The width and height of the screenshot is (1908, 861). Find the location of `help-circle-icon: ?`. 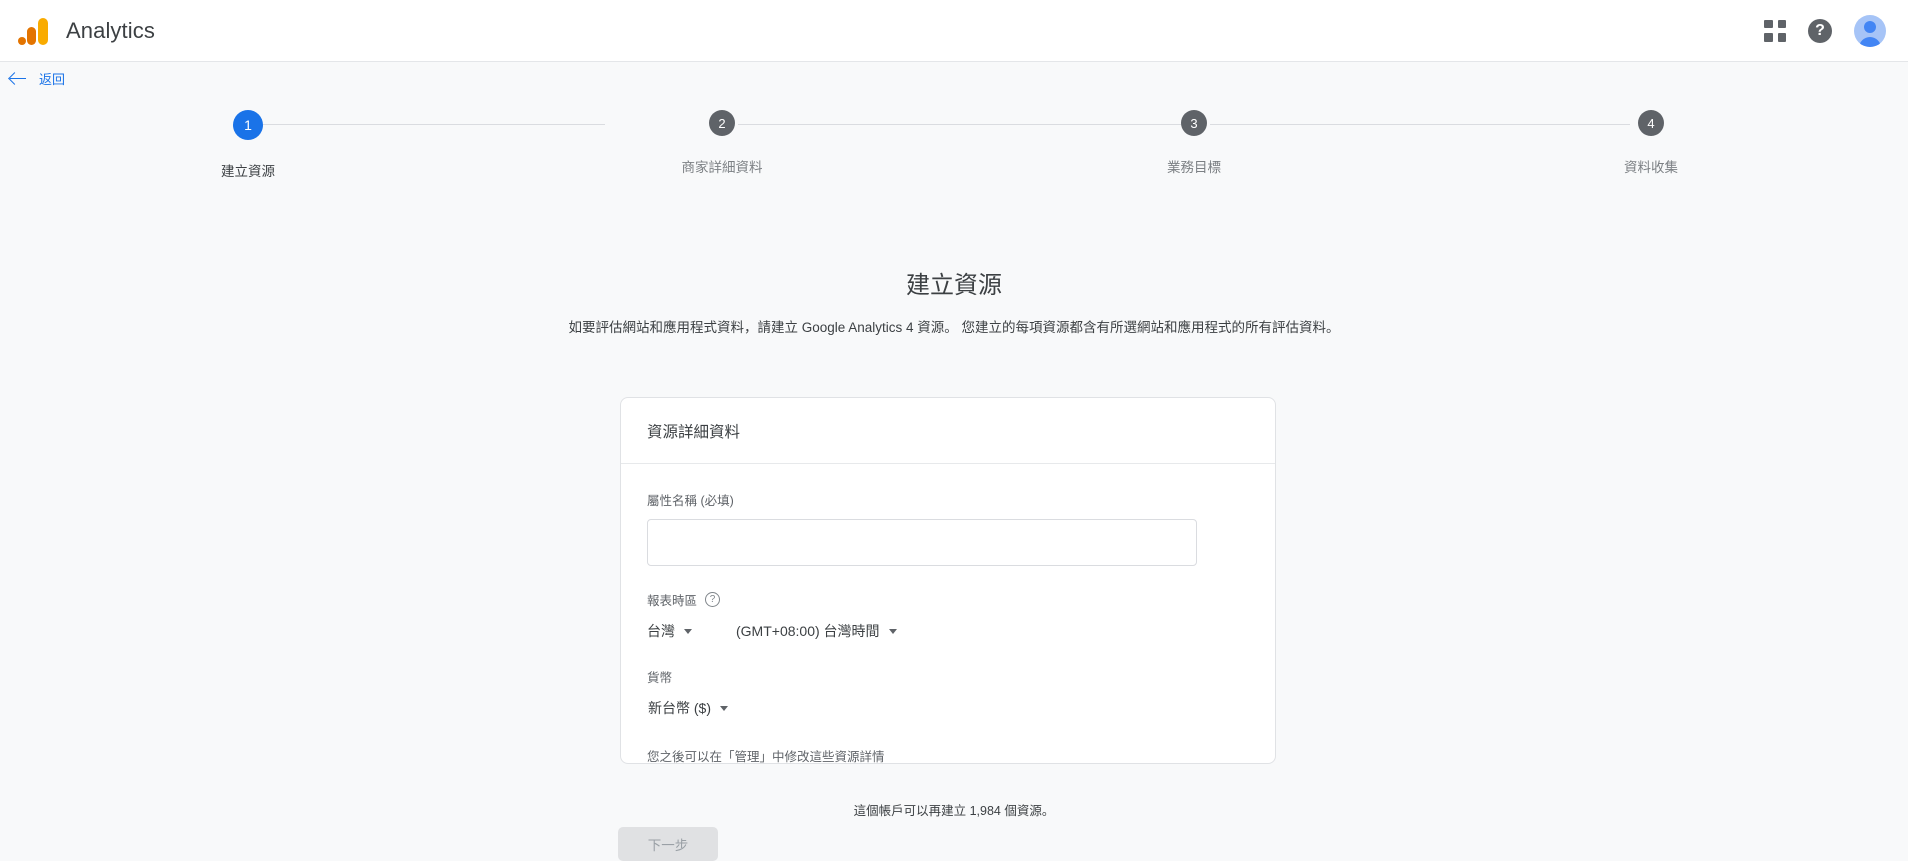

help-circle-icon: ? is located at coordinates (713, 599).